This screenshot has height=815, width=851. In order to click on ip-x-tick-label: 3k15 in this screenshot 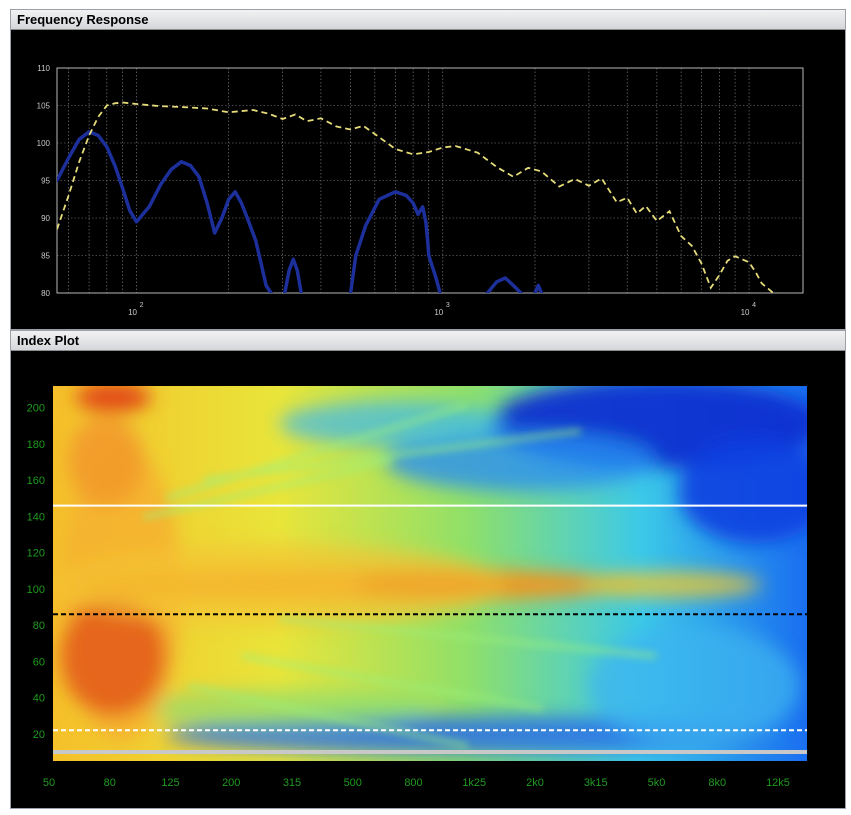, I will do `click(596, 783)`.